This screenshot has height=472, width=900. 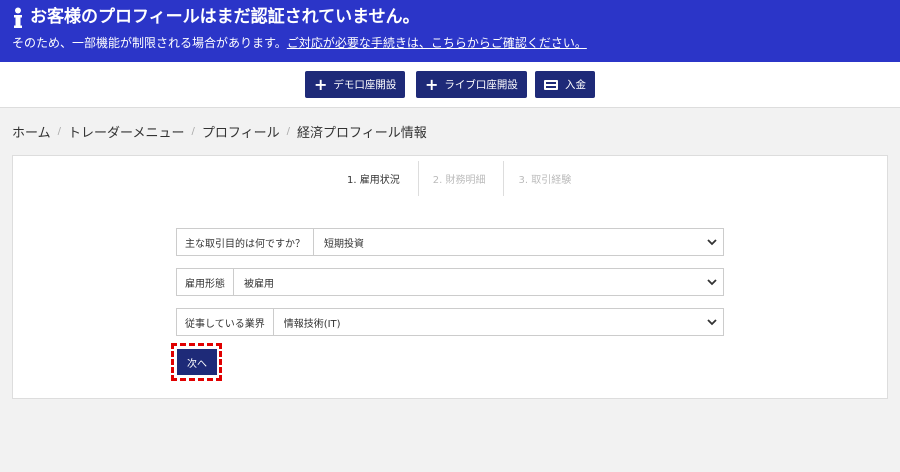 I want to click on industry-select: 従事している業界 情報技術(IT), so click(x=450, y=322).